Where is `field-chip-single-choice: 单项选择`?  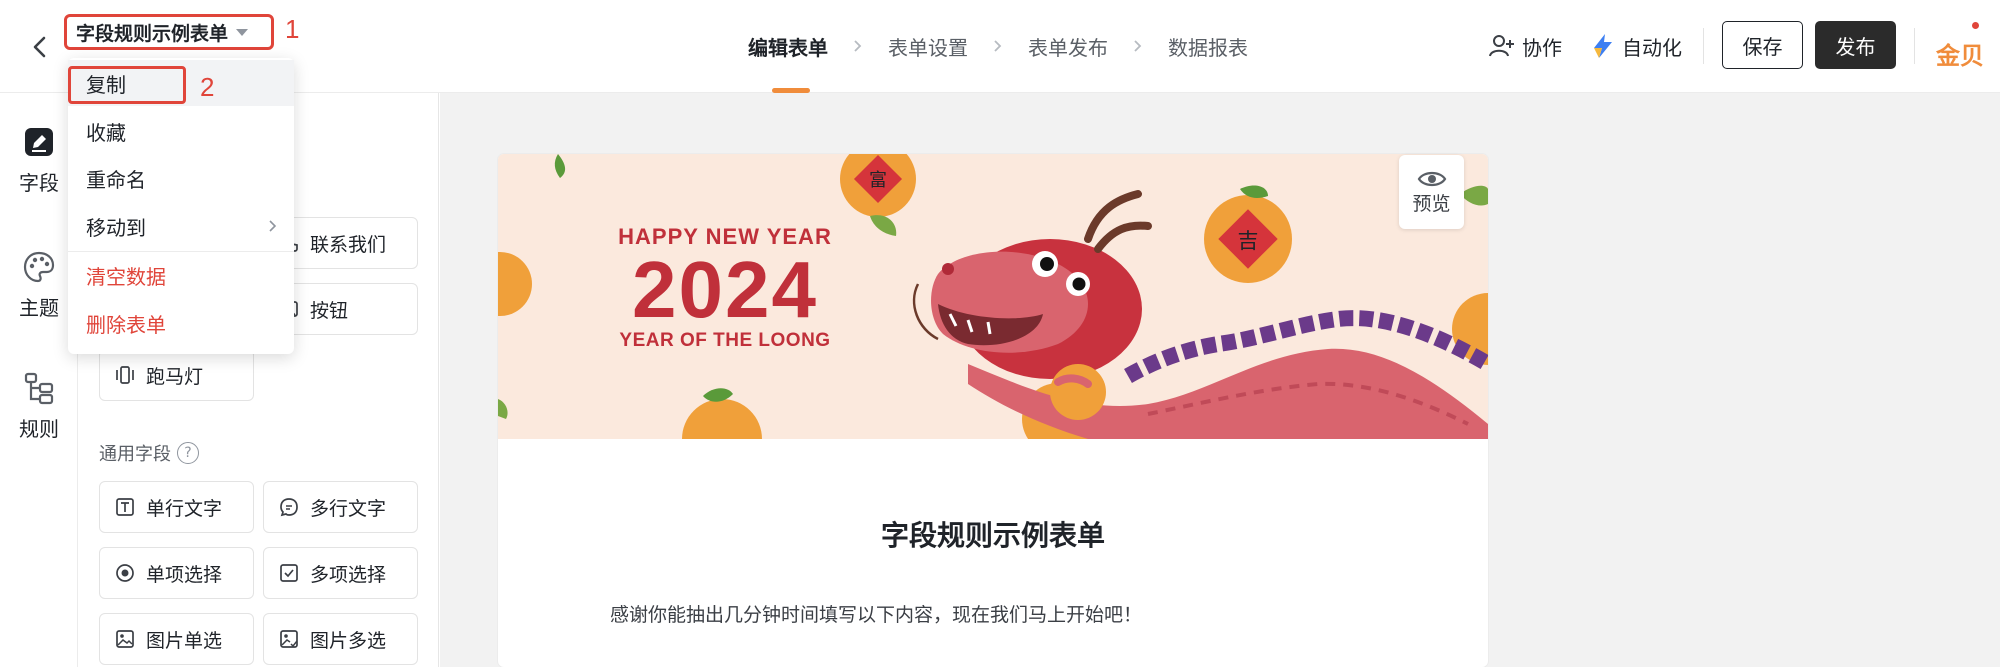 field-chip-single-choice: 单项选择 is located at coordinates (176, 573).